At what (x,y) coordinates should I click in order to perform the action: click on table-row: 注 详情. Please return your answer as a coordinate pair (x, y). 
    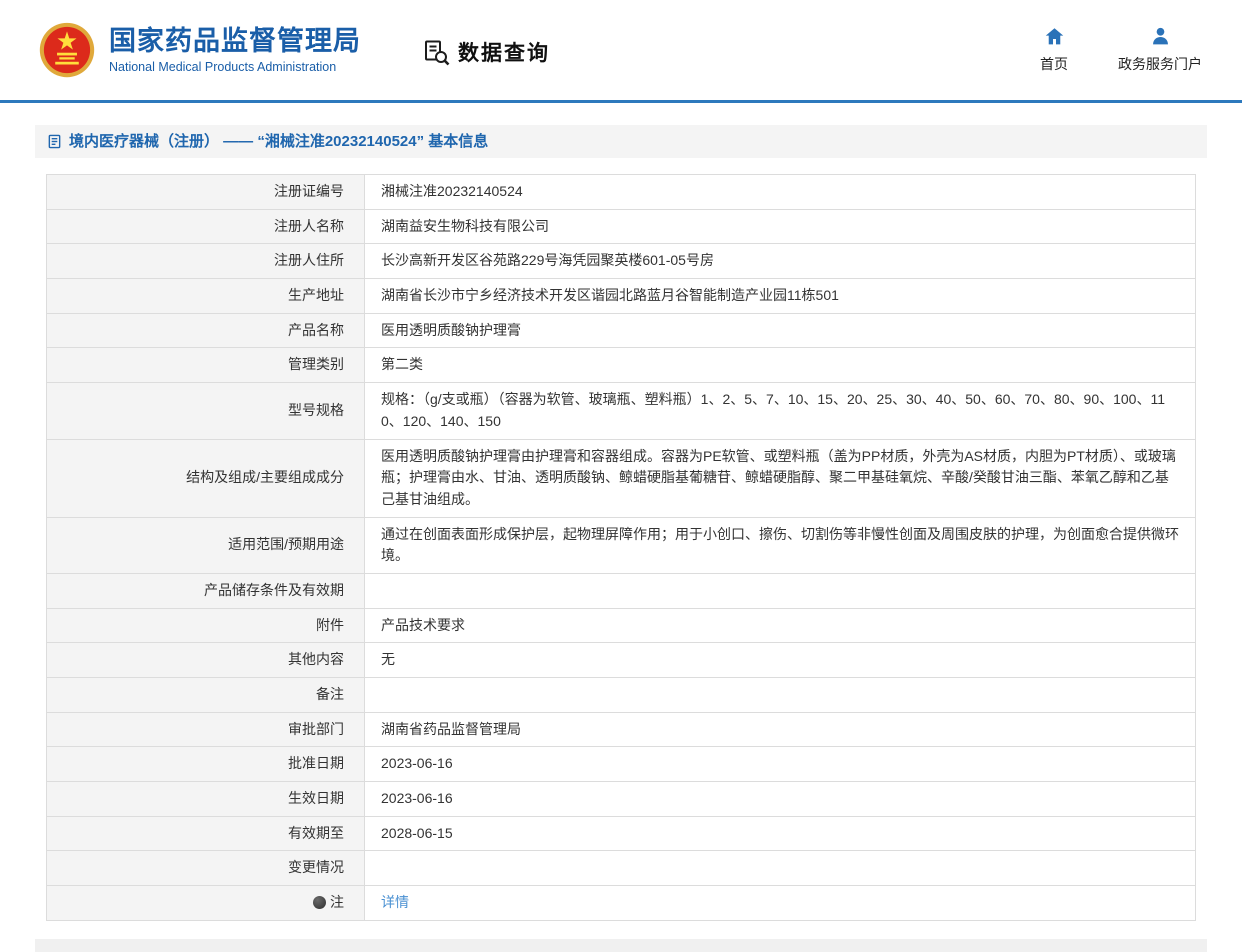
    Looking at the image, I should click on (621, 903).